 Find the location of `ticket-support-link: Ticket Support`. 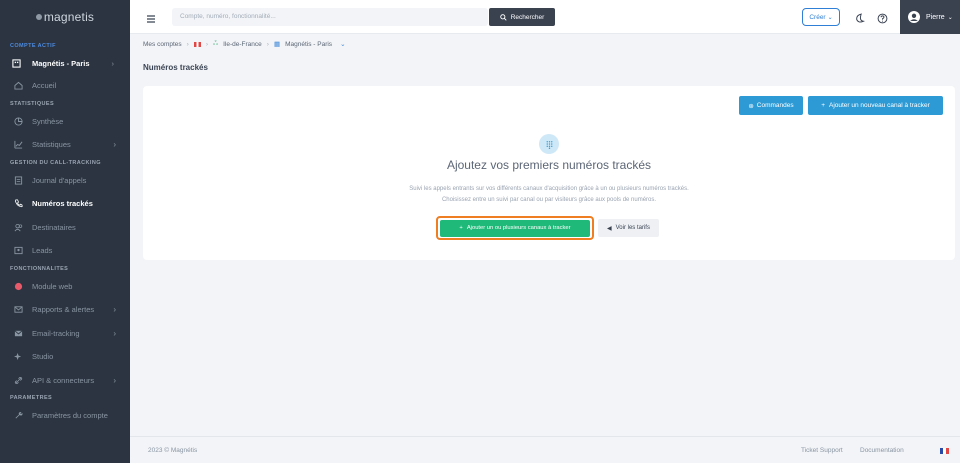

ticket-support-link: Ticket Support is located at coordinates (822, 450).